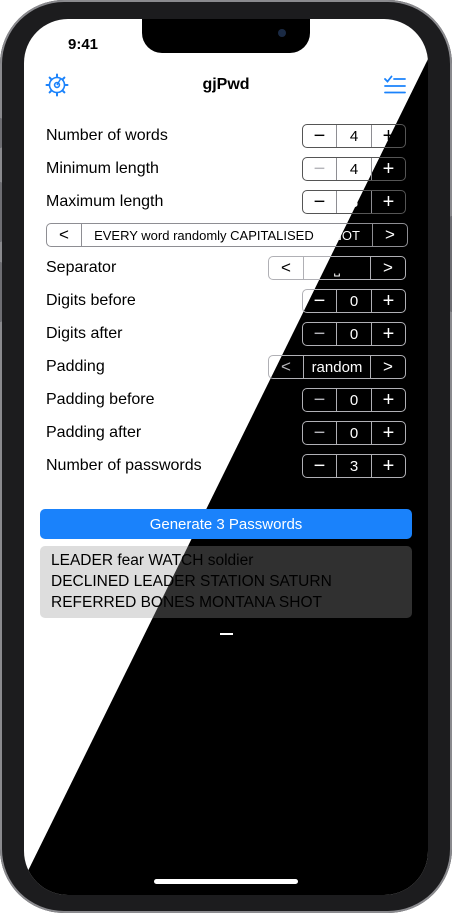 Image resolution: width=452 pixels, height=913 pixels. What do you see at coordinates (94, 432) in the screenshot?
I see `padding-after-label: Padding after` at bounding box center [94, 432].